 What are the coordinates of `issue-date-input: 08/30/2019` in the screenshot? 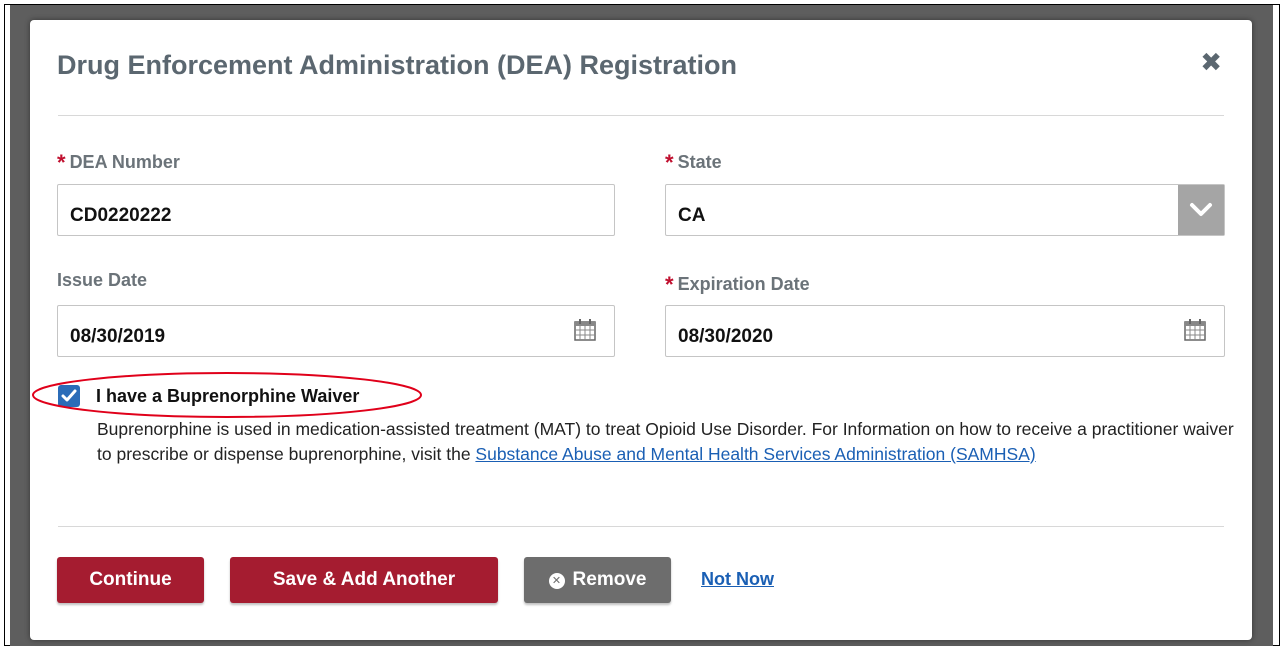 It's located at (336, 331).